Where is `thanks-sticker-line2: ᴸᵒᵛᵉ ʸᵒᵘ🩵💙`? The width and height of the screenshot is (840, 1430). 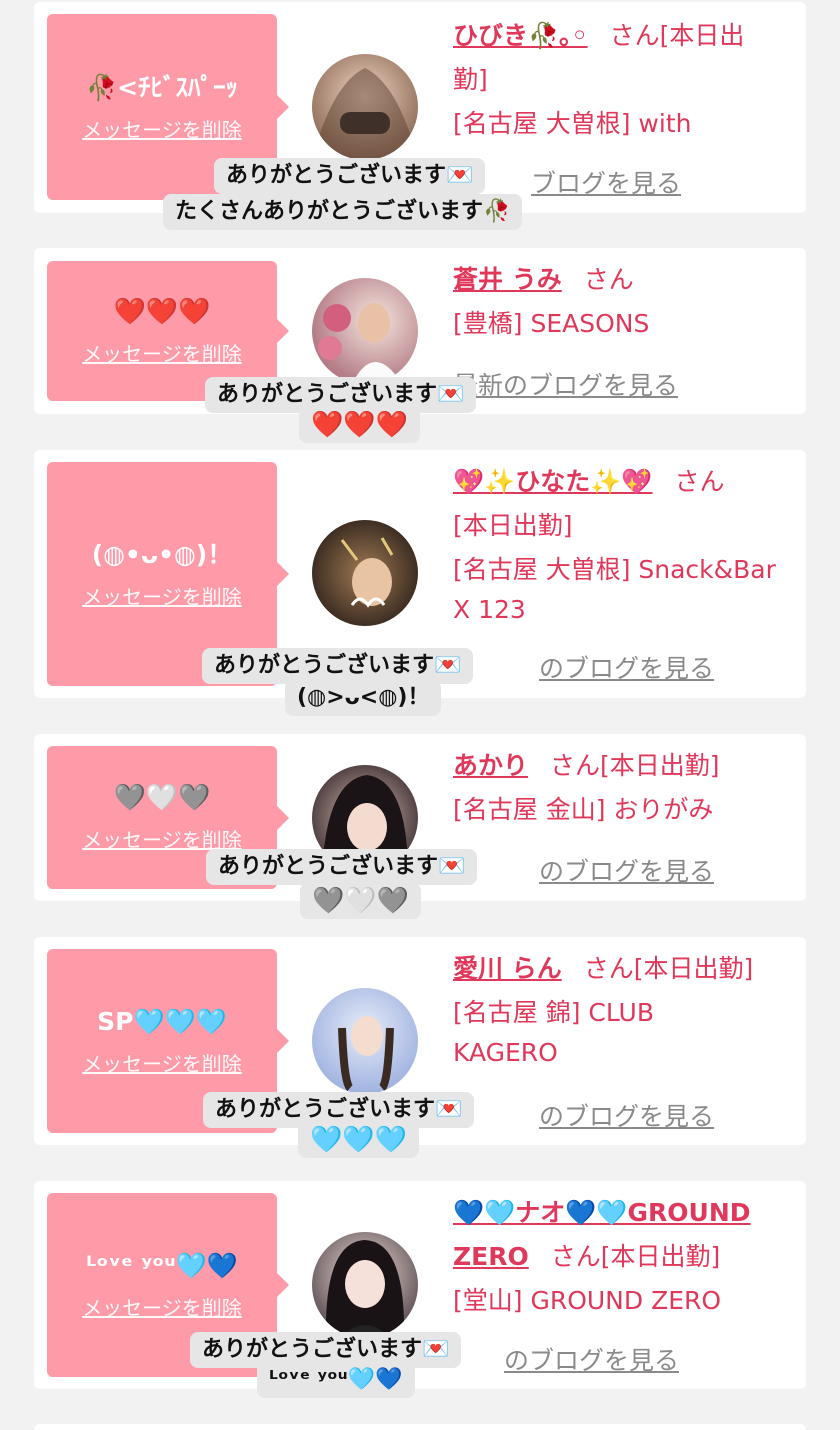
thanks-sticker-line2: ᴸᵒᵛᵉ ʸᵒᵘ🩵💙 is located at coordinates (336, 1380).